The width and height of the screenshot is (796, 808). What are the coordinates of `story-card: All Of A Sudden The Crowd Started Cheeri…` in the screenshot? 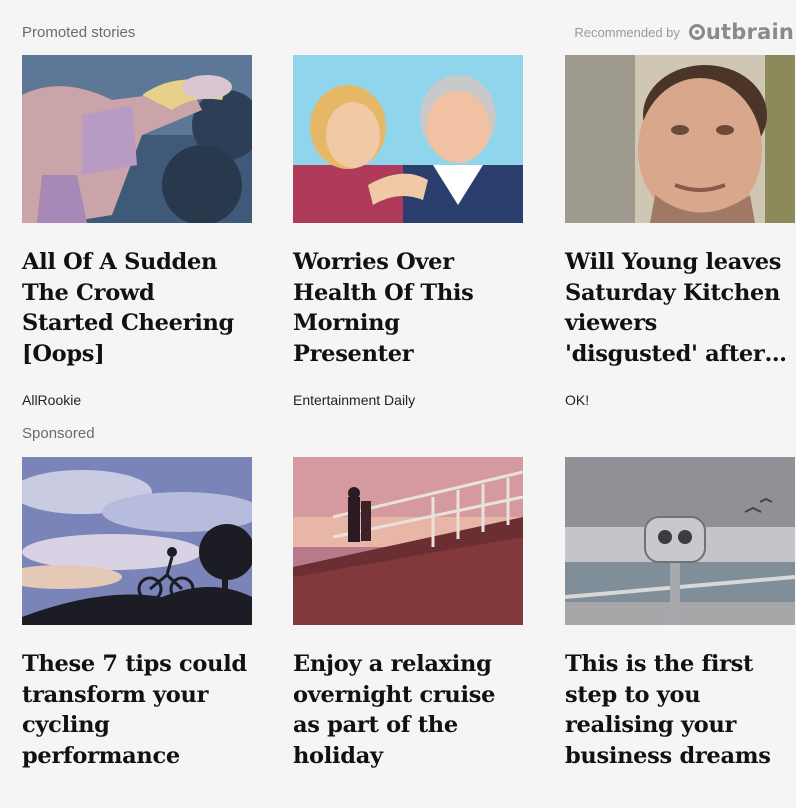 It's located at (137, 231).